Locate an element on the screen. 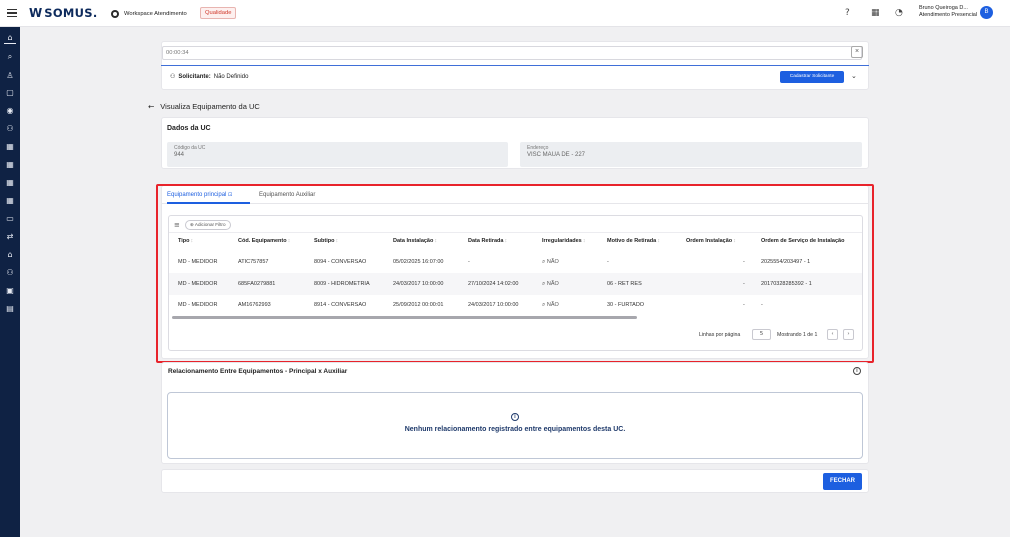  home-icon: ⌂ is located at coordinates (10, 38).